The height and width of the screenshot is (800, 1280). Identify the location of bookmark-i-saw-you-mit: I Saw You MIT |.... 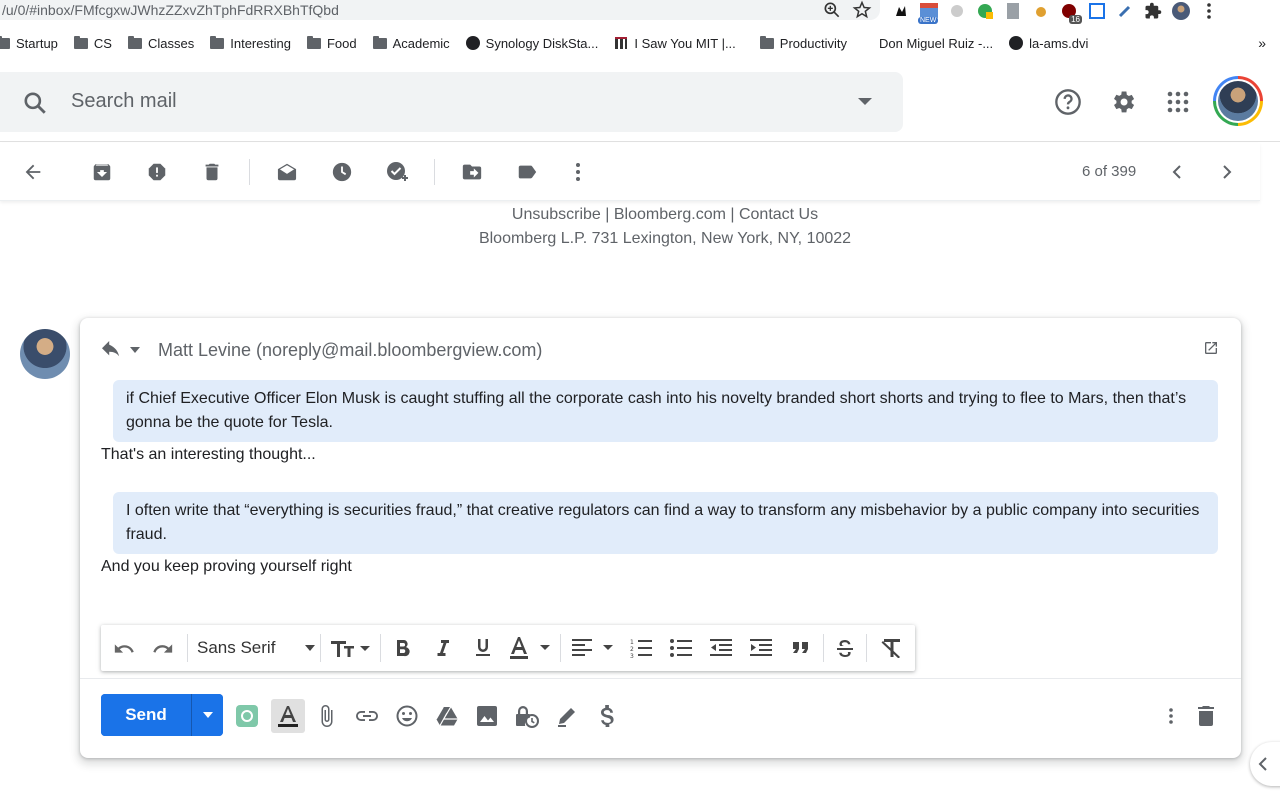
(674, 43).